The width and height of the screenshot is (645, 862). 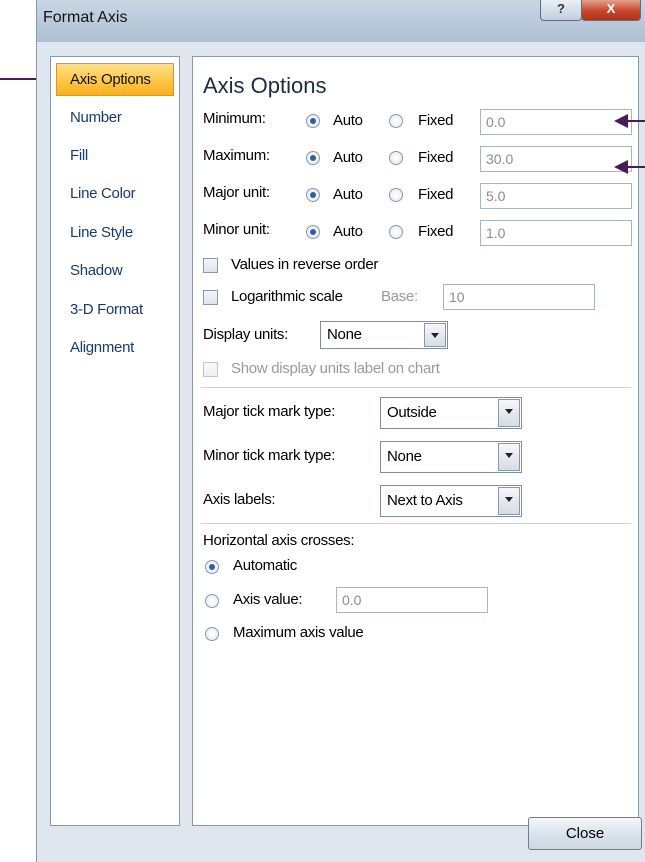 I want to click on close-icon: X, so click(x=611, y=8).